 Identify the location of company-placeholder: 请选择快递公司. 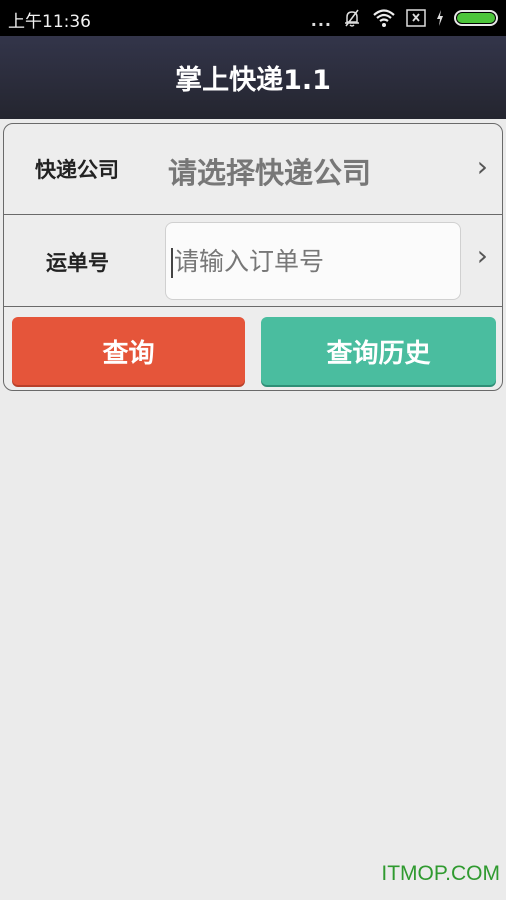
(270, 173).